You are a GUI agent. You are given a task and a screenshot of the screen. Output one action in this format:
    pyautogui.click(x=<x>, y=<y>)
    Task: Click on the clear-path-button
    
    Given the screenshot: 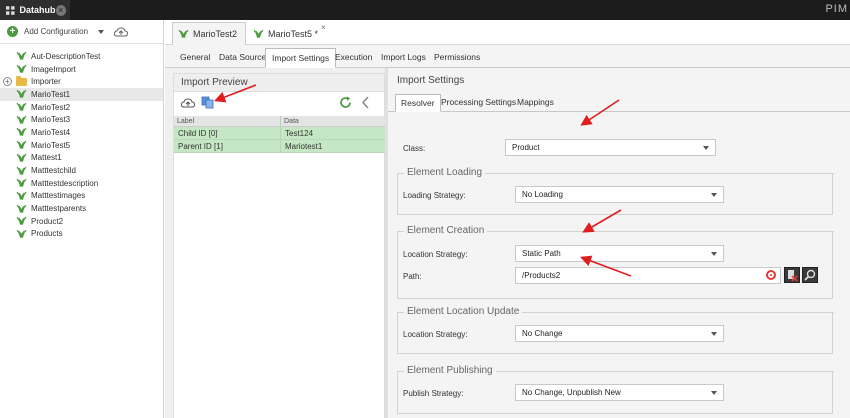 What is the action you would take?
    pyautogui.click(x=792, y=275)
    